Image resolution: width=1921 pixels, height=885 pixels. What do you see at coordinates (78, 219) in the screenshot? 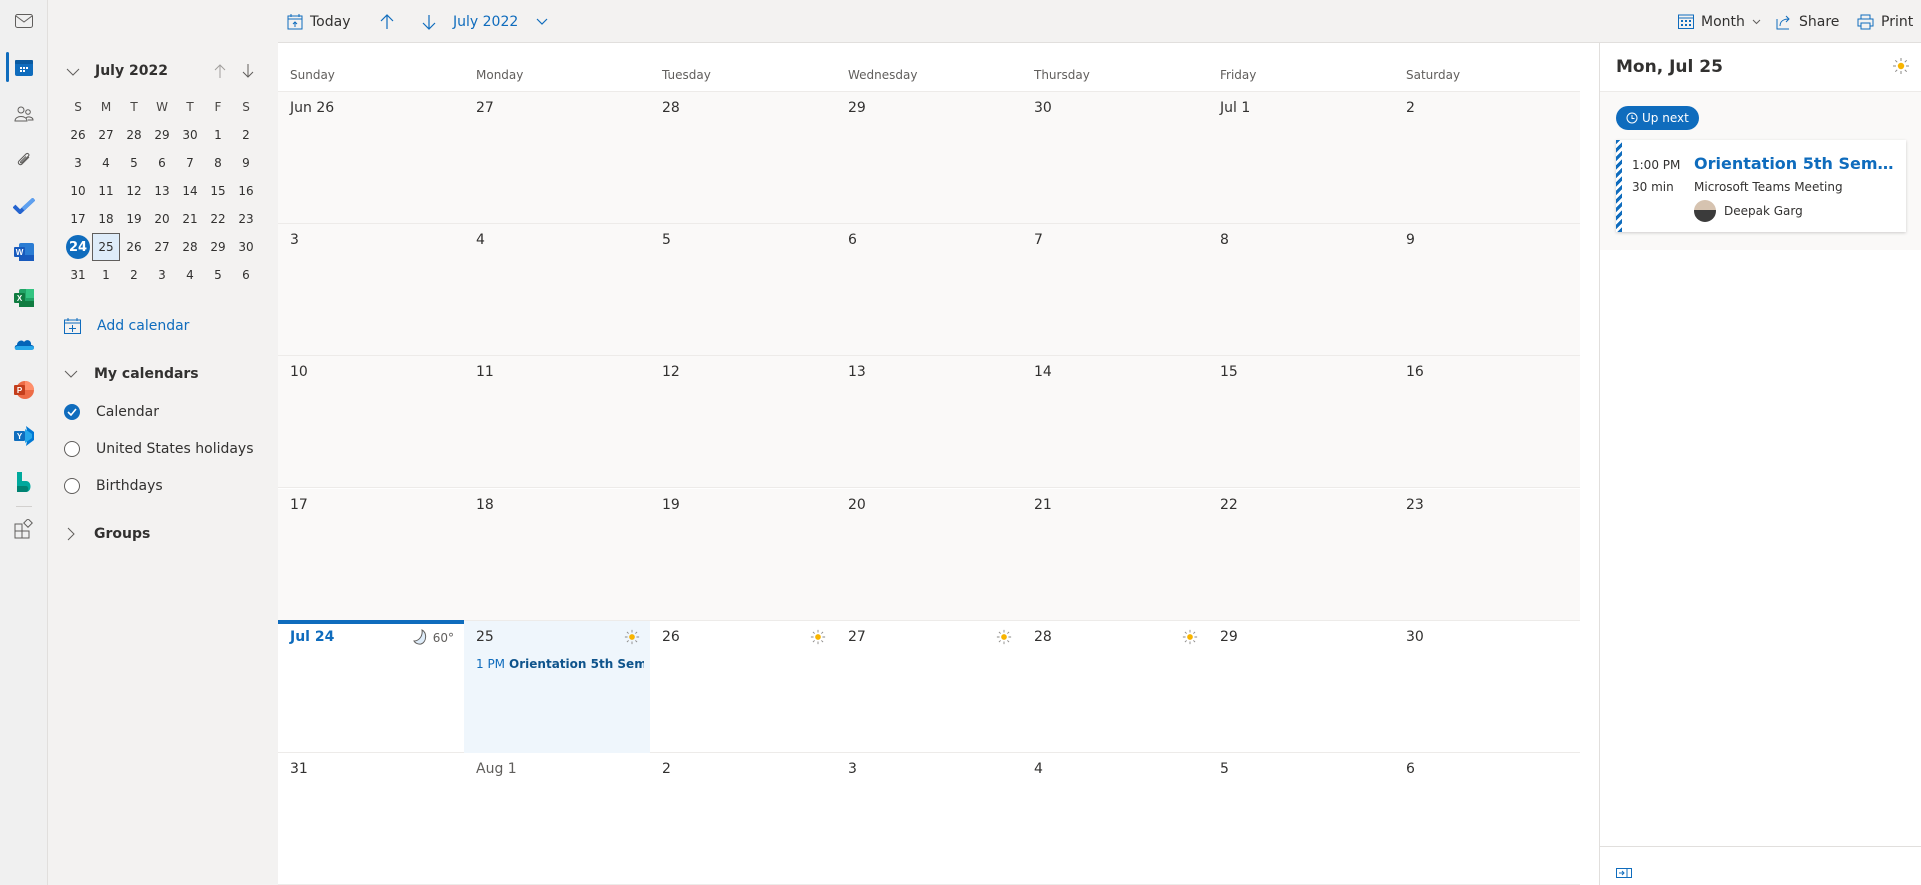
I see `mini-calendar-day: 17` at bounding box center [78, 219].